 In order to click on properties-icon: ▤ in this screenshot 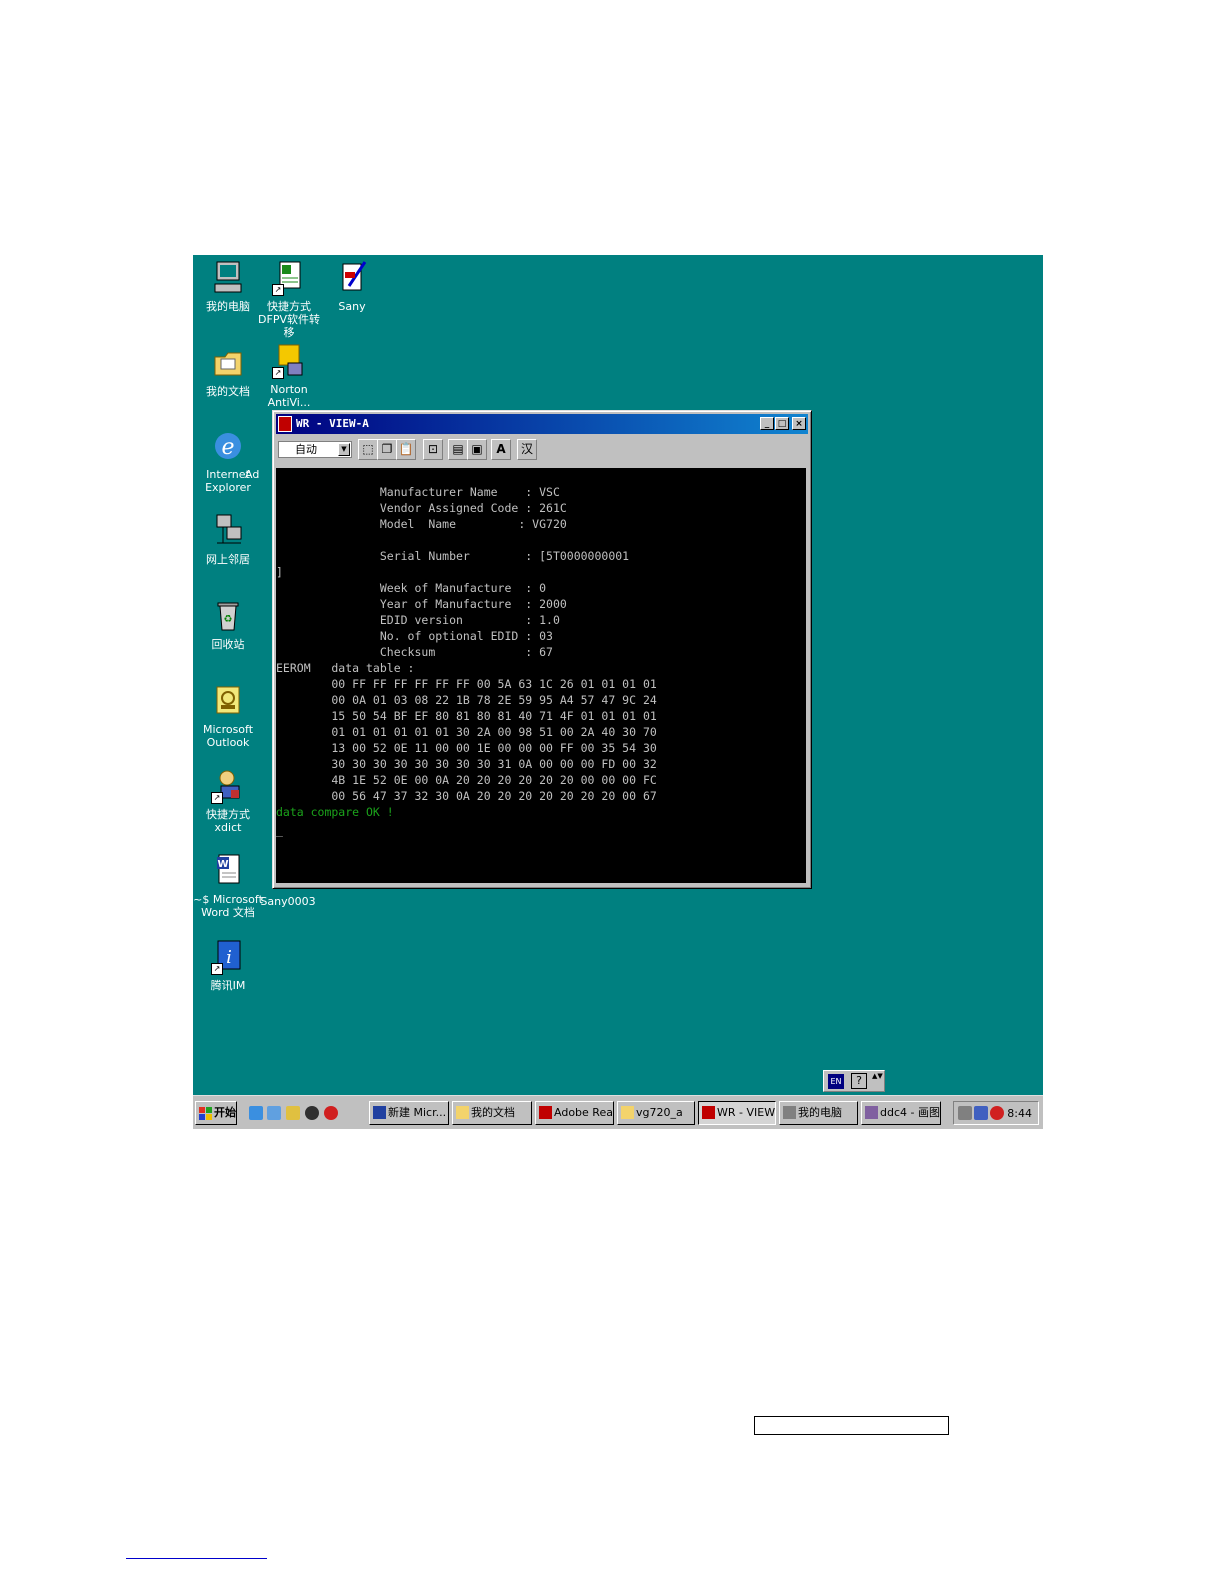, I will do `click(458, 449)`.